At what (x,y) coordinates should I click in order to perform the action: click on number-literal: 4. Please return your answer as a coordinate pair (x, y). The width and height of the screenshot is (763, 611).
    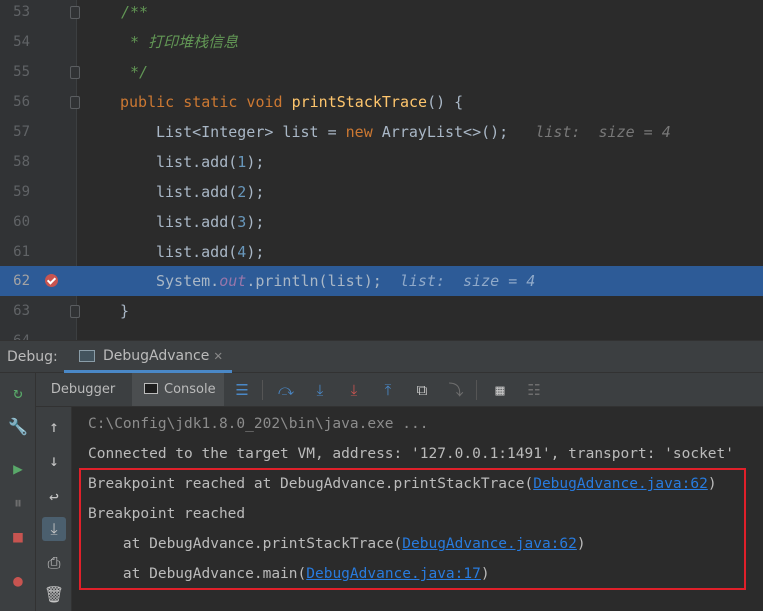
    Looking at the image, I should click on (242, 252).